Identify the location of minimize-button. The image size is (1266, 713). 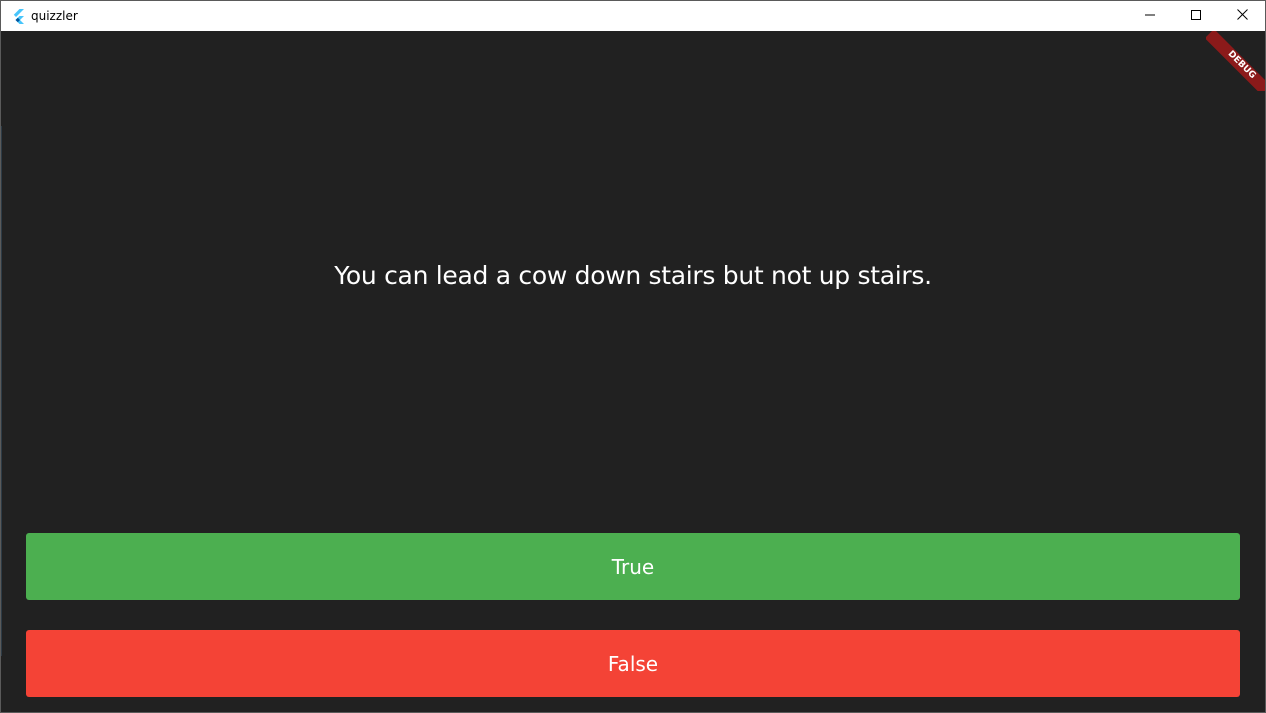
(1150, 16).